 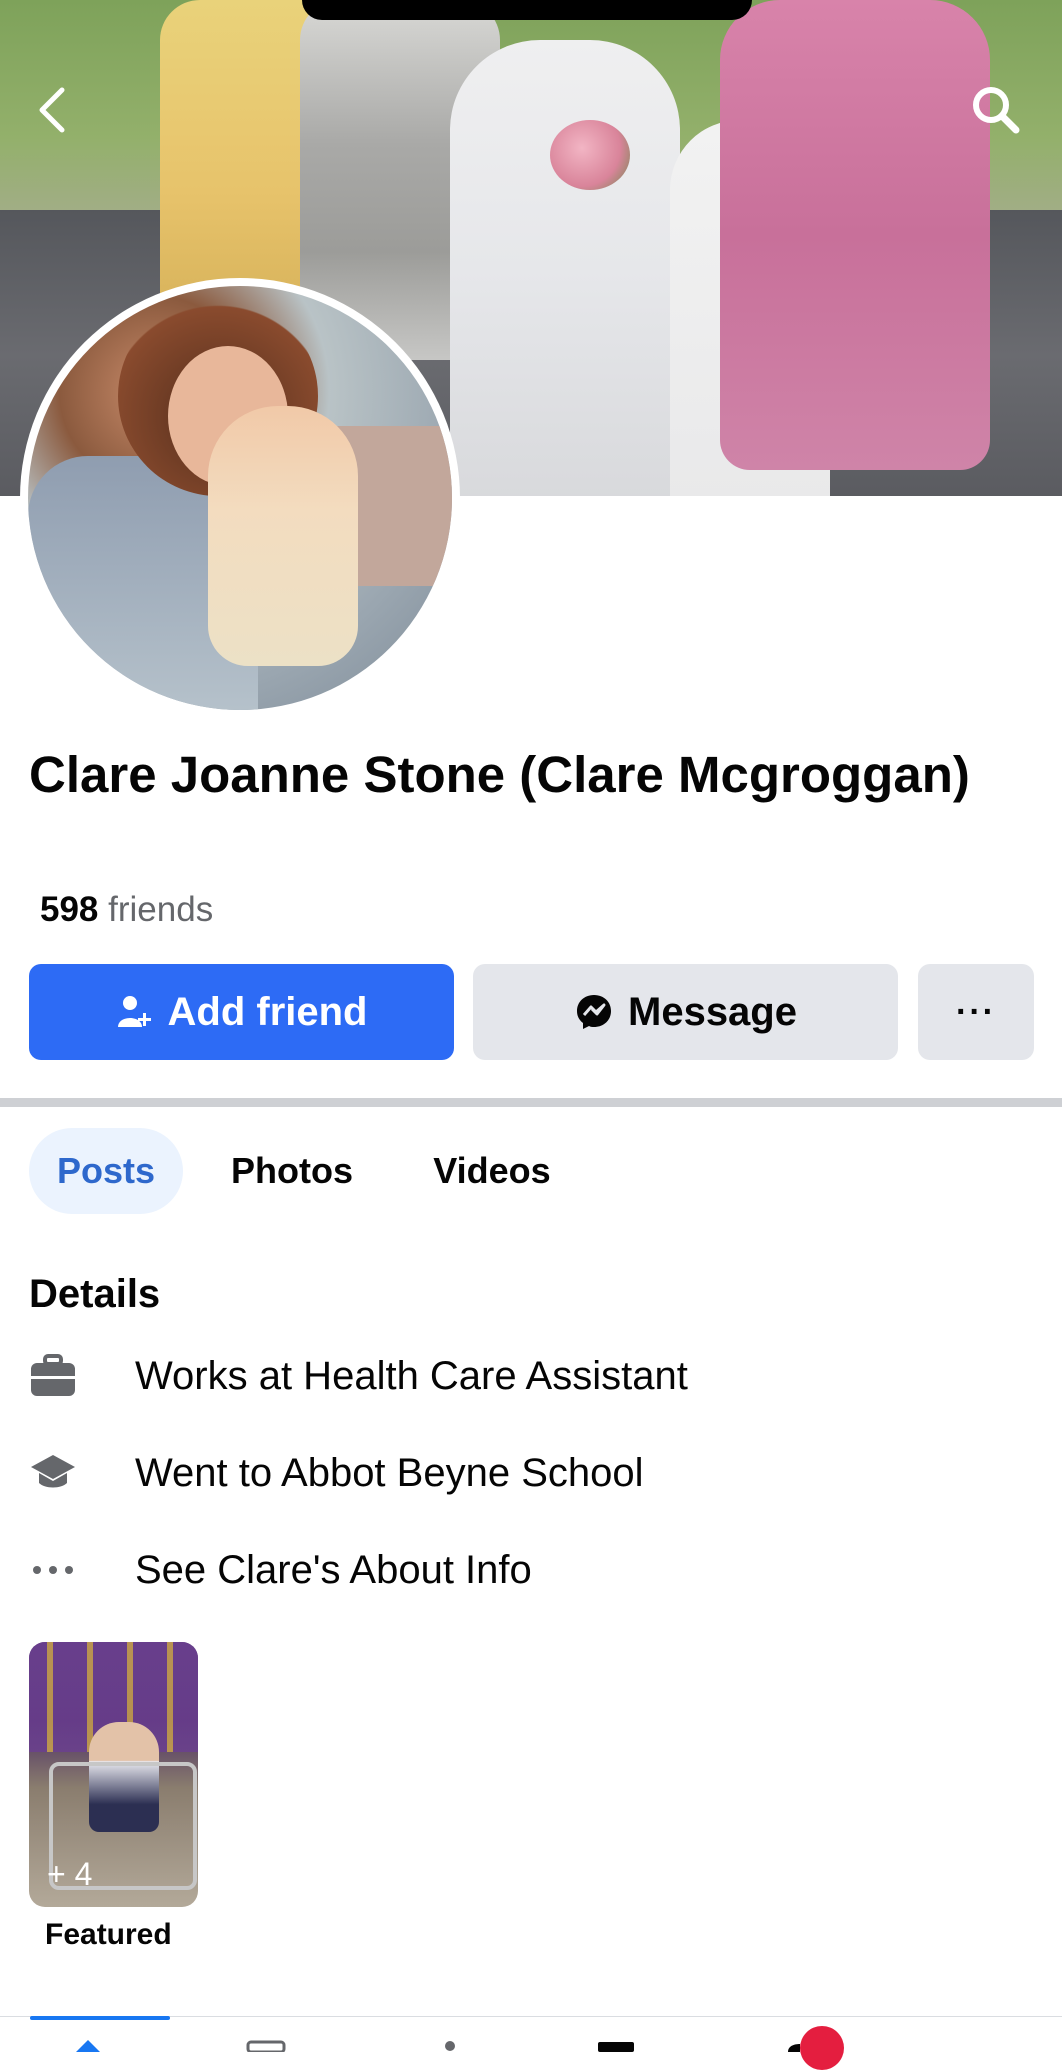 What do you see at coordinates (266, 2043) in the screenshot?
I see `video-icon` at bounding box center [266, 2043].